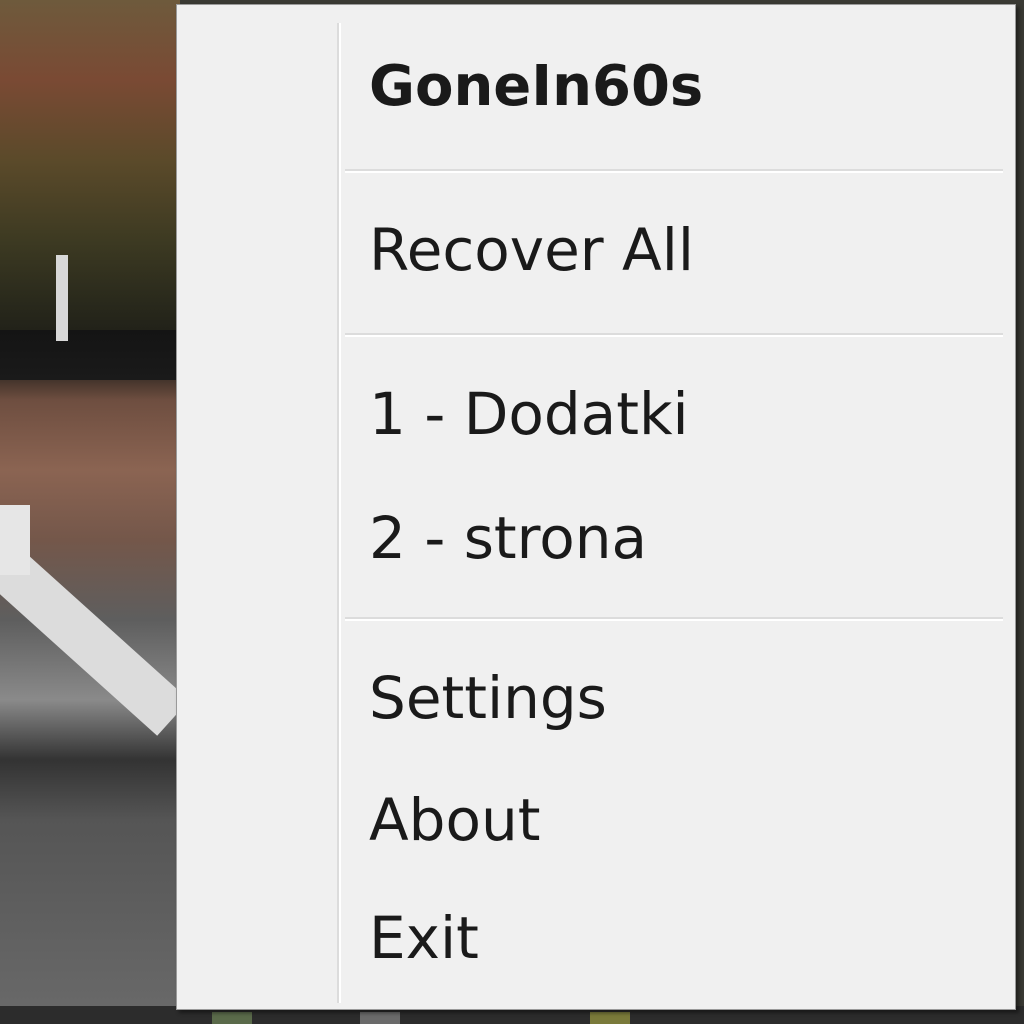 Image resolution: width=1024 pixels, height=1024 pixels. What do you see at coordinates (679, 538) in the screenshot?
I see `menu-item-recent-2: 2 - strona` at bounding box center [679, 538].